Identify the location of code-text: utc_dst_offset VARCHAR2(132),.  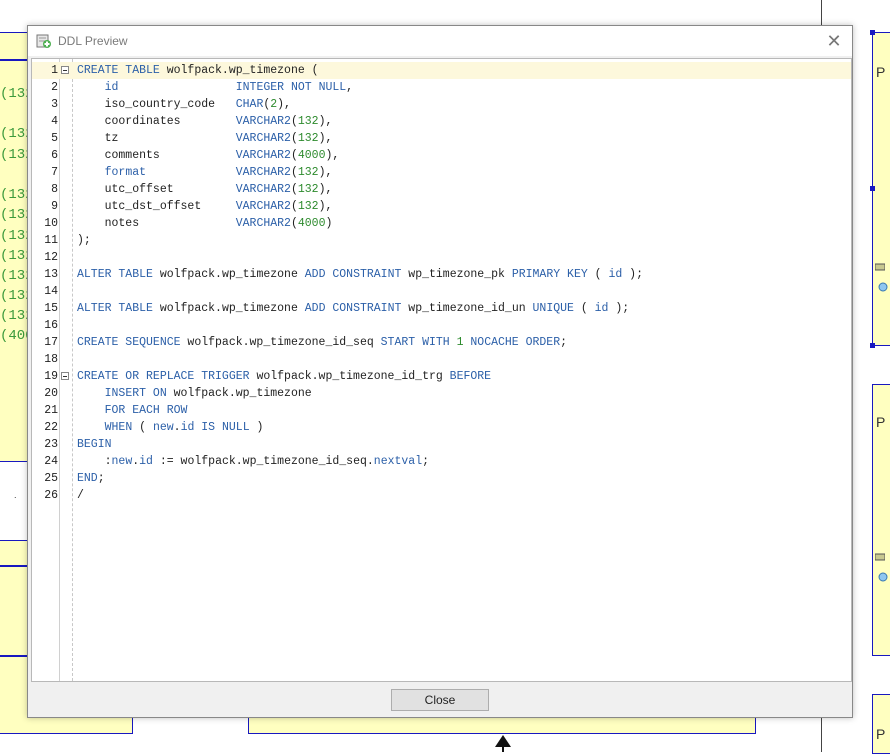
(205, 206).